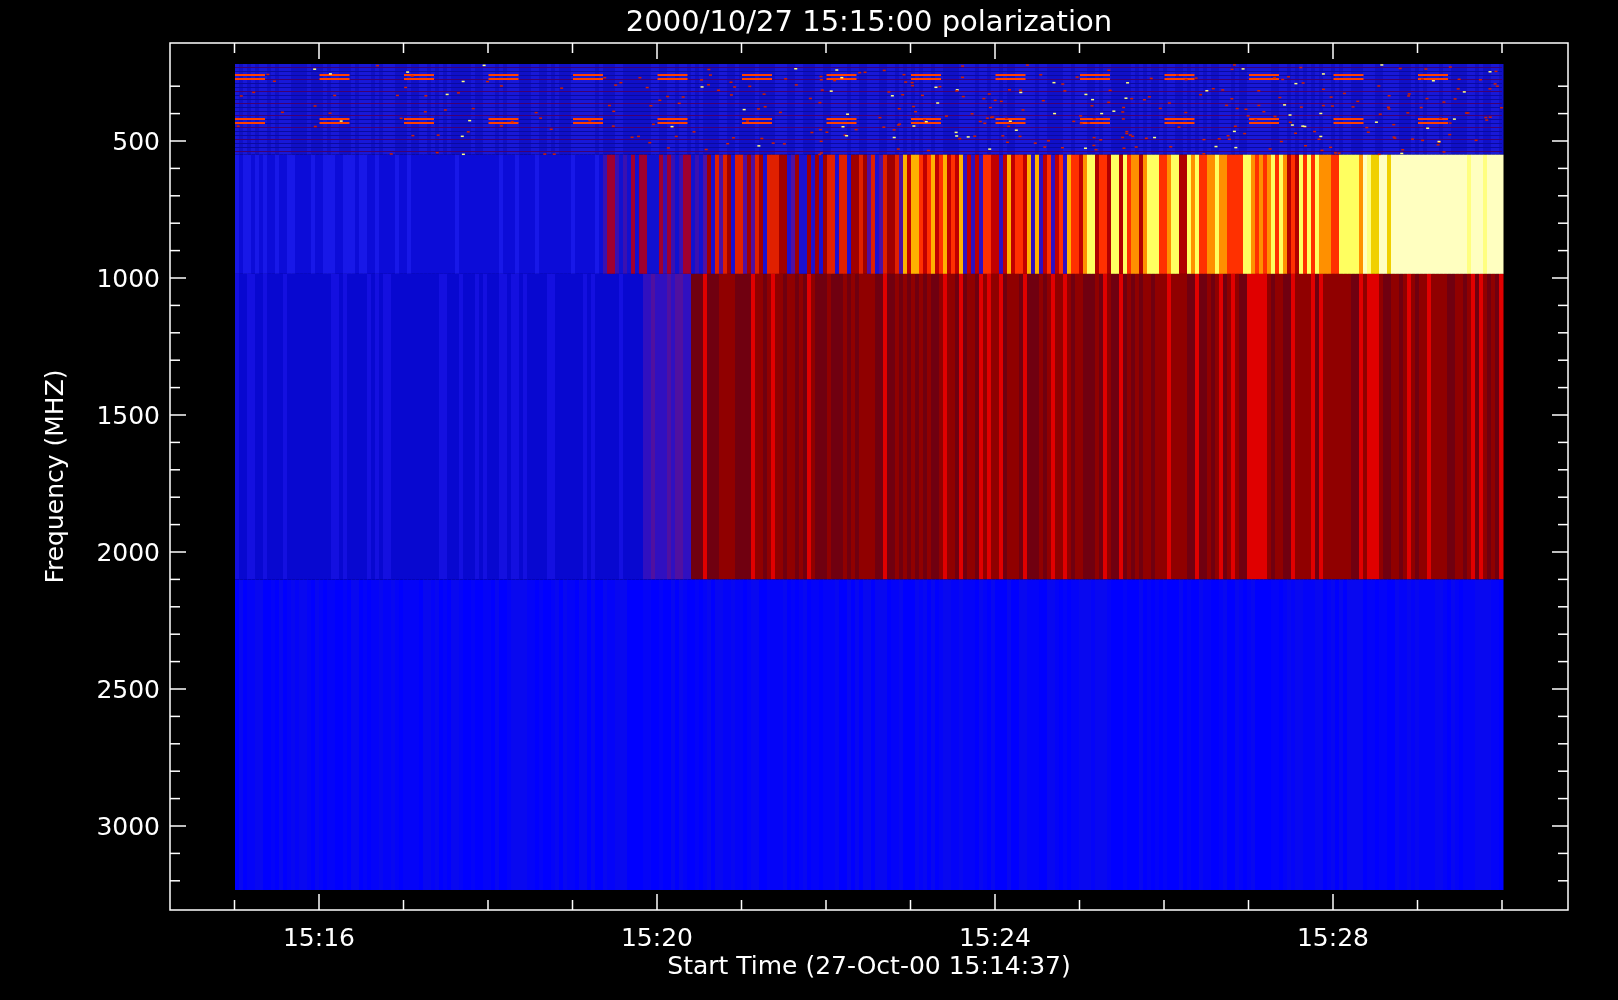 The height and width of the screenshot is (1000, 1618). What do you see at coordinates (657, 937) in the screenshot?
I see `tick-label: 15:20` at bounding box center [657, 937].